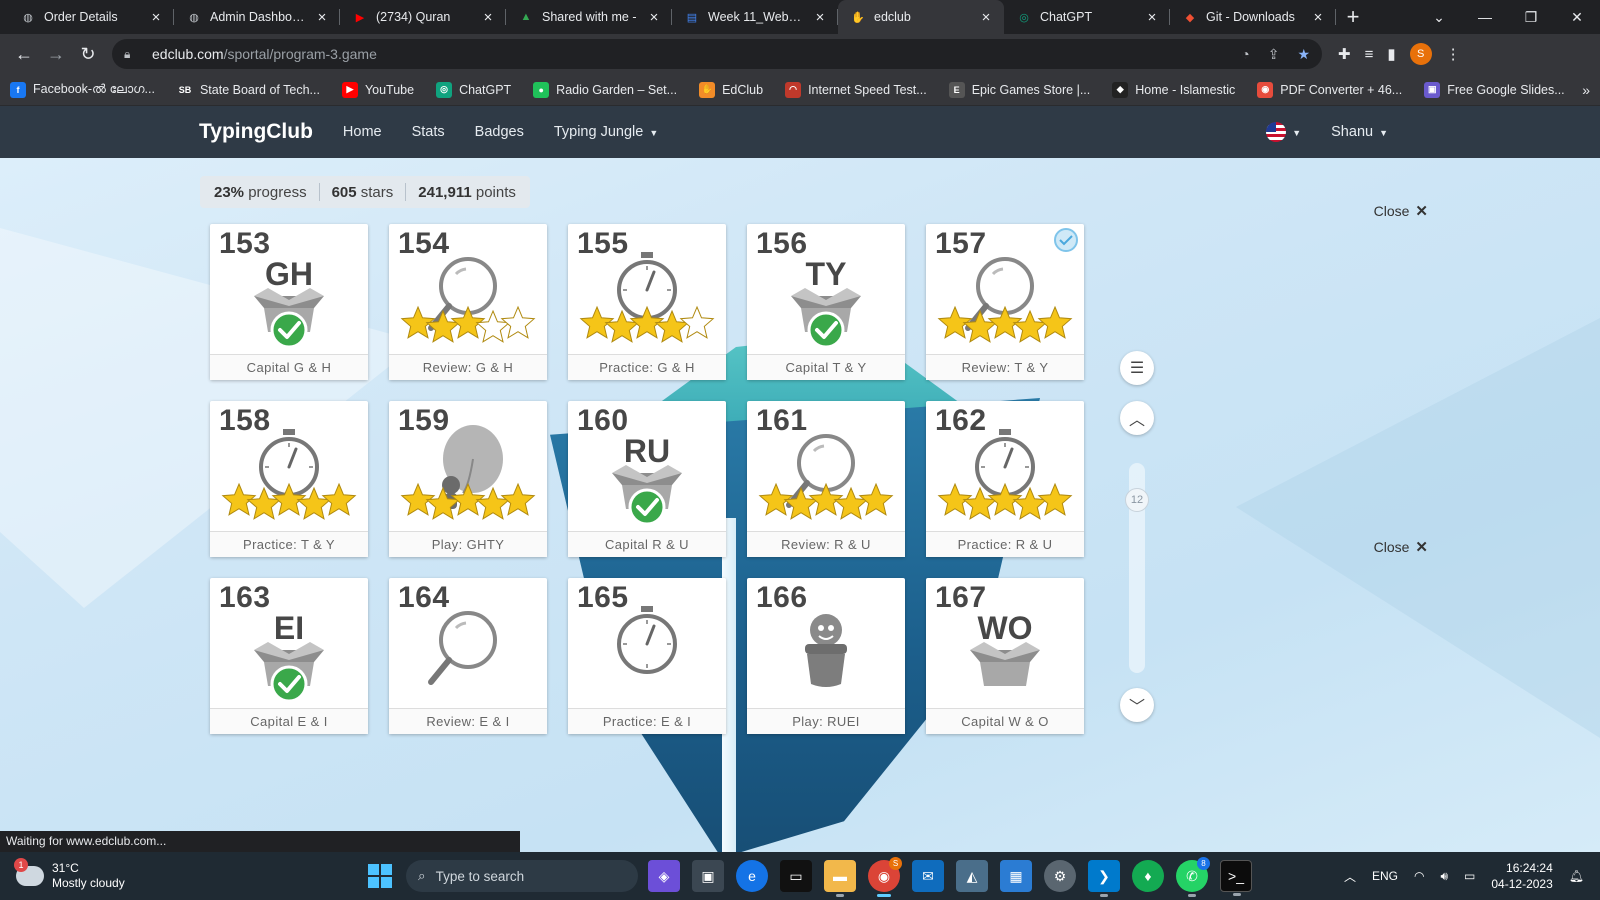 The image size is (1600, 900). Describe the element at coordinates (1193, 877) in the screenshot. I see `whatsapp-icon: ✆ 8` at that location.